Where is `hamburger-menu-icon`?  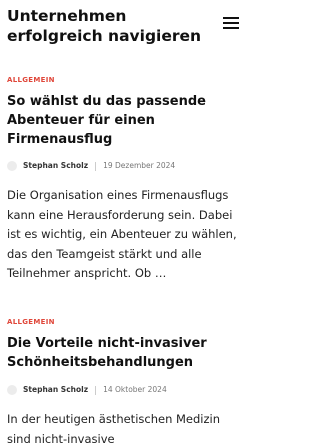
hamburger-menu-icon is located at coordinates (231, 23).